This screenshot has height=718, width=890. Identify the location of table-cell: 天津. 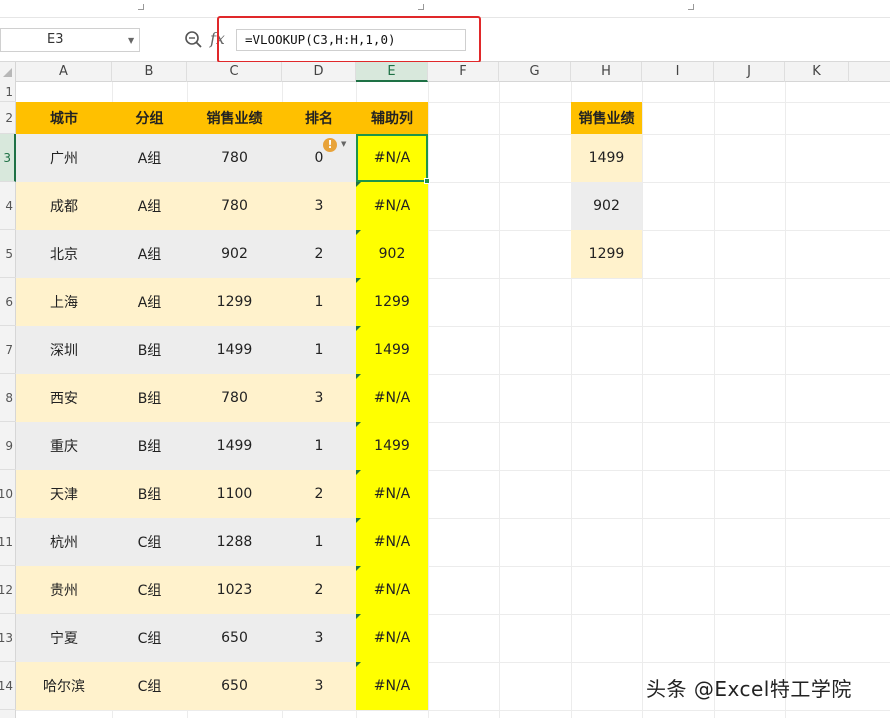
(64, 494).